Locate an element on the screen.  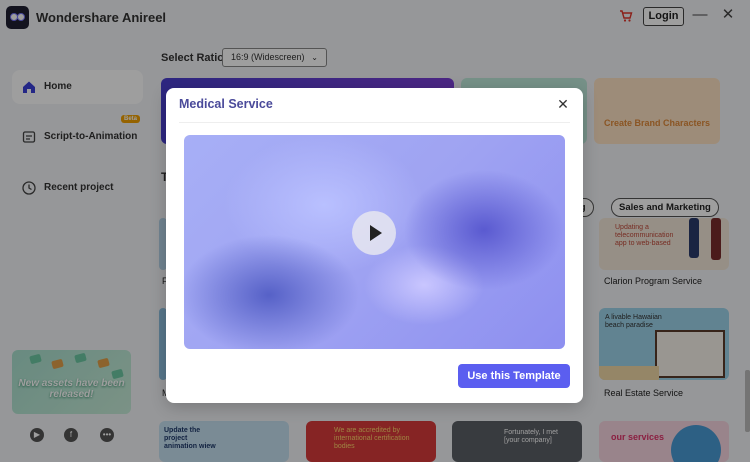
play-icon is located at coordinates (374, 233).